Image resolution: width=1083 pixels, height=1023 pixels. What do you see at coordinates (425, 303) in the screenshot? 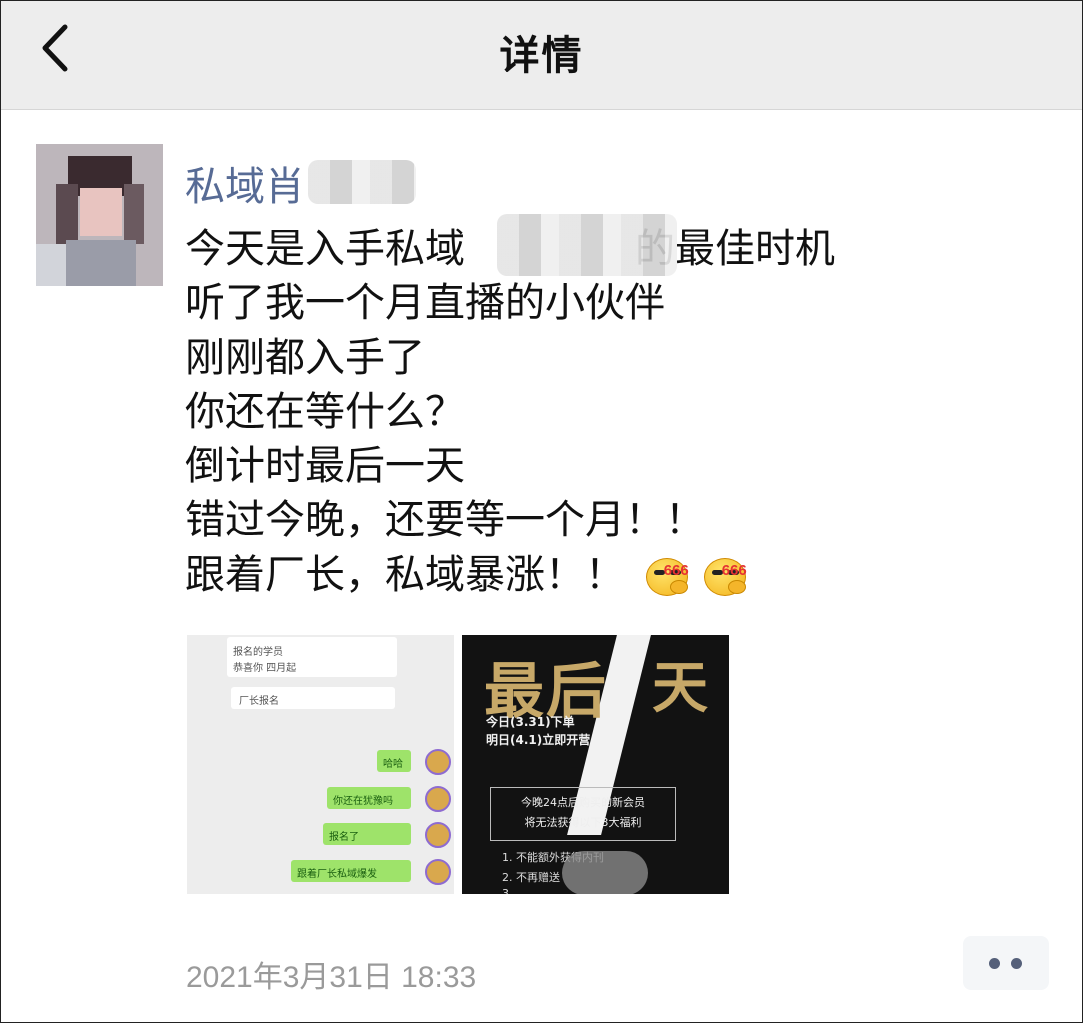
I see `post-line: 听了我一个月直播的小伙伴` at bounding box center [425, 303].